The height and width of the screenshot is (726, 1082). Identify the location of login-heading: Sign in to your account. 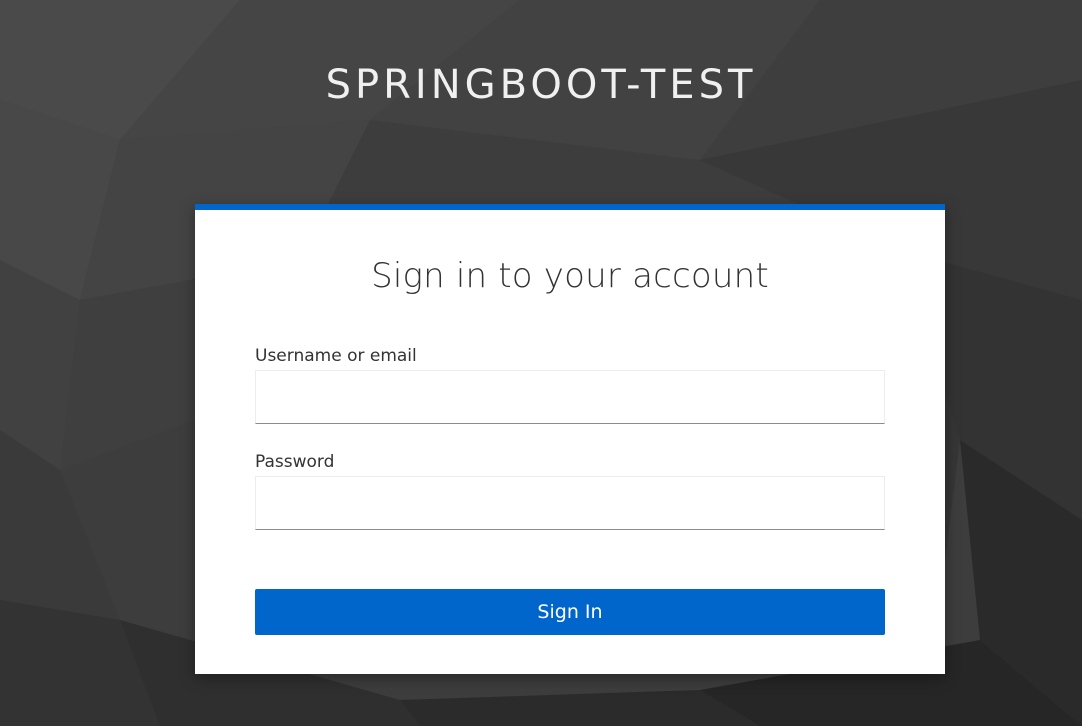
(570, 276).